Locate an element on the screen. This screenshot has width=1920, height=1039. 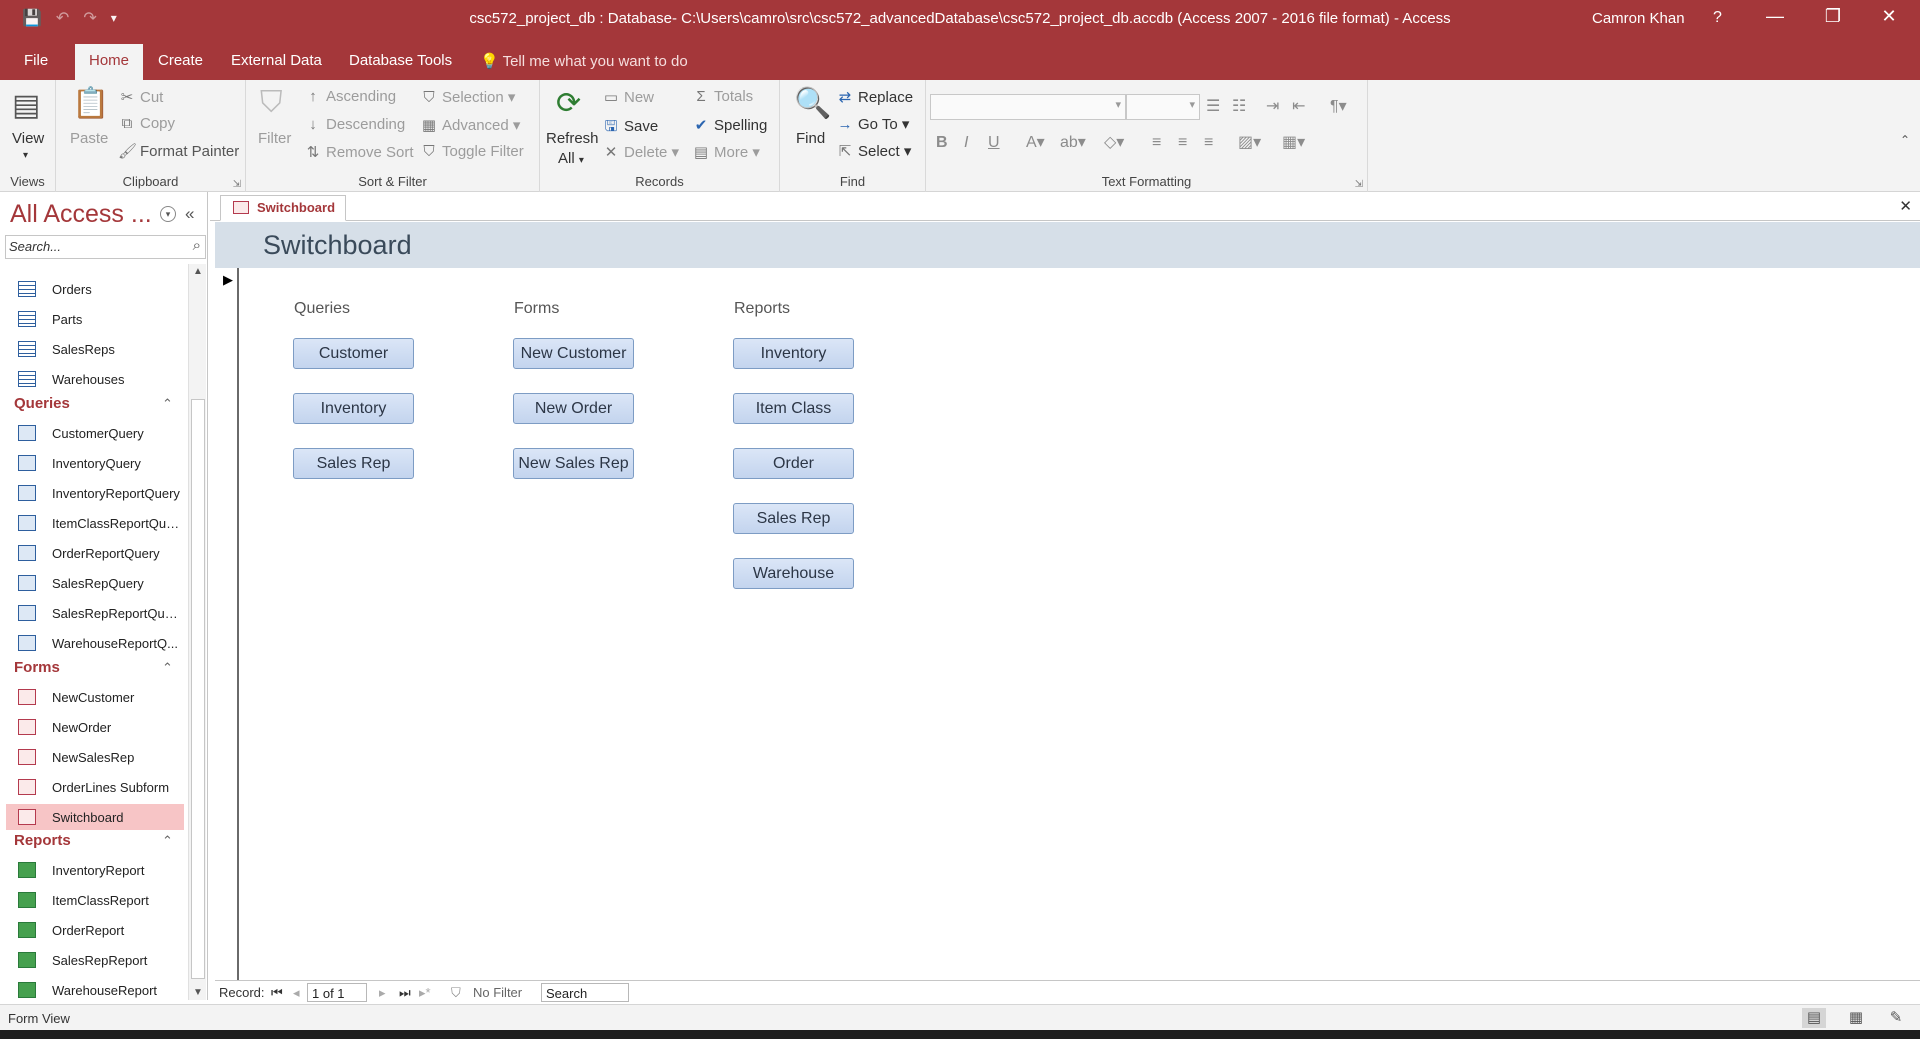
warehouse-report-button: Warehouse is located at coordinates (793, 573).